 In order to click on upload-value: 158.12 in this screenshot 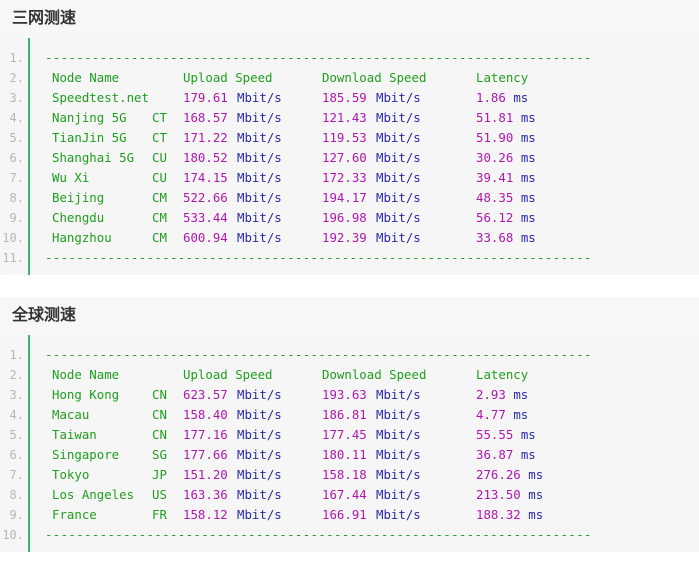, I will do `click(205, 514)`.